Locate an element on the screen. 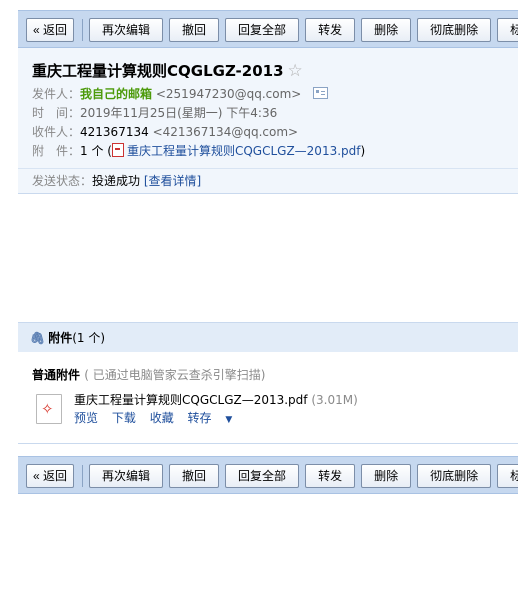 The image size is (518, 597). chevron-down-icon: ▼ is located at coordinates (229, 420).